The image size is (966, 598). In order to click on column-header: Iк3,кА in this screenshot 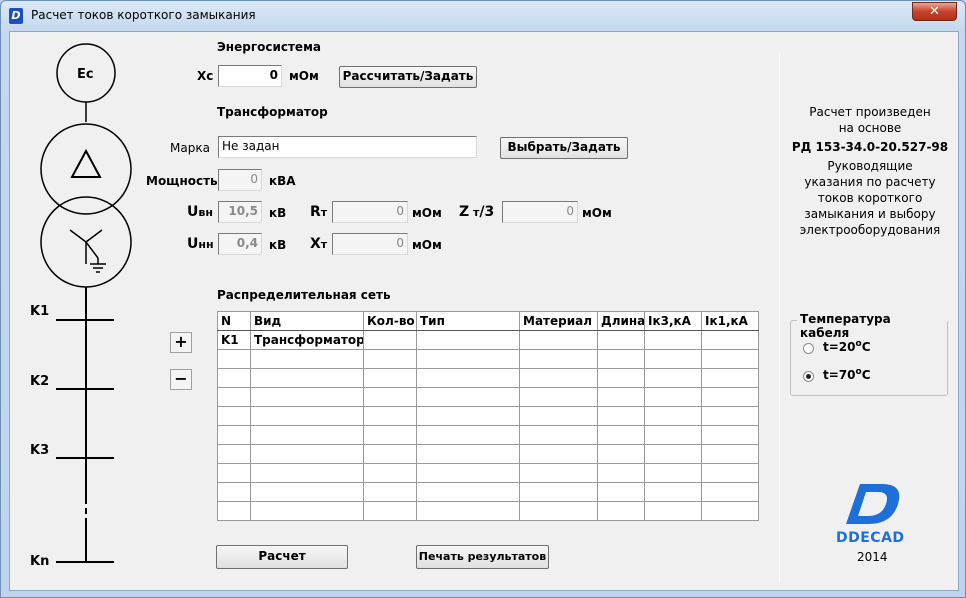, I will do `click(673, 321)`.